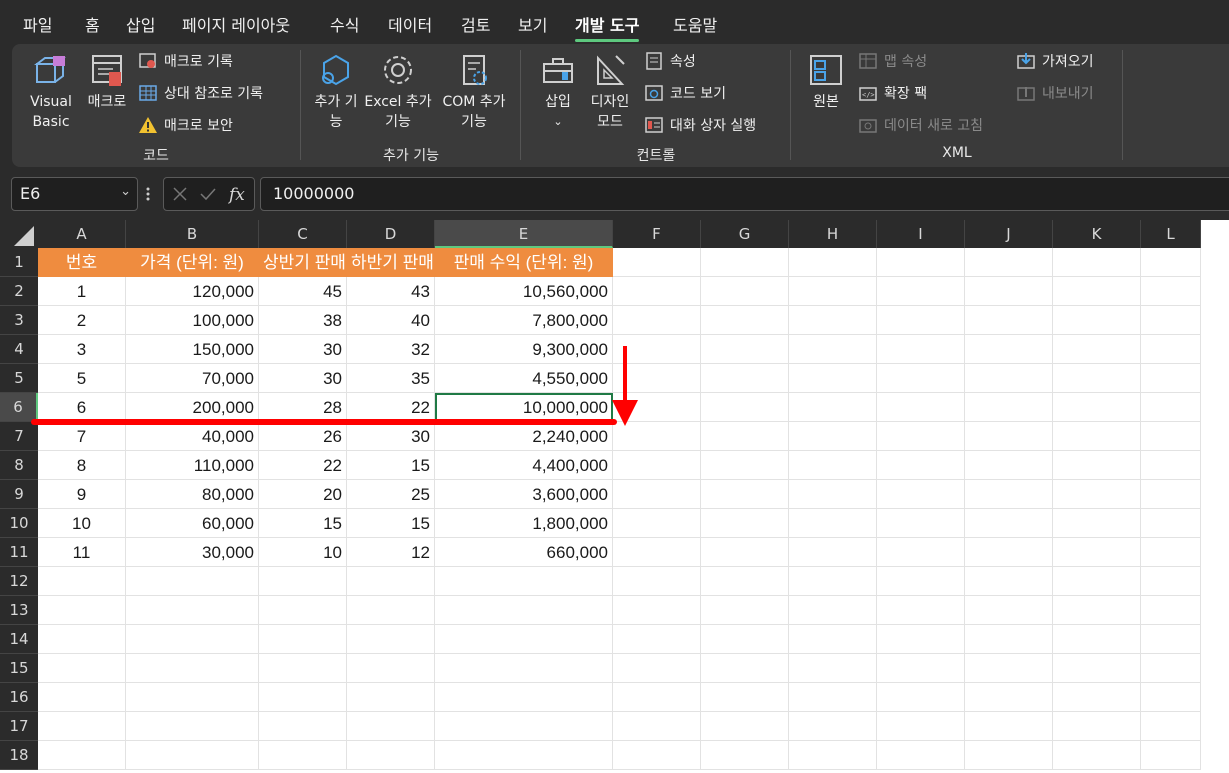 The image size is (1229, 773). Describe the element at coordinates (391, 436) in the screenshot. I see `cell-d7: 30` at that location.